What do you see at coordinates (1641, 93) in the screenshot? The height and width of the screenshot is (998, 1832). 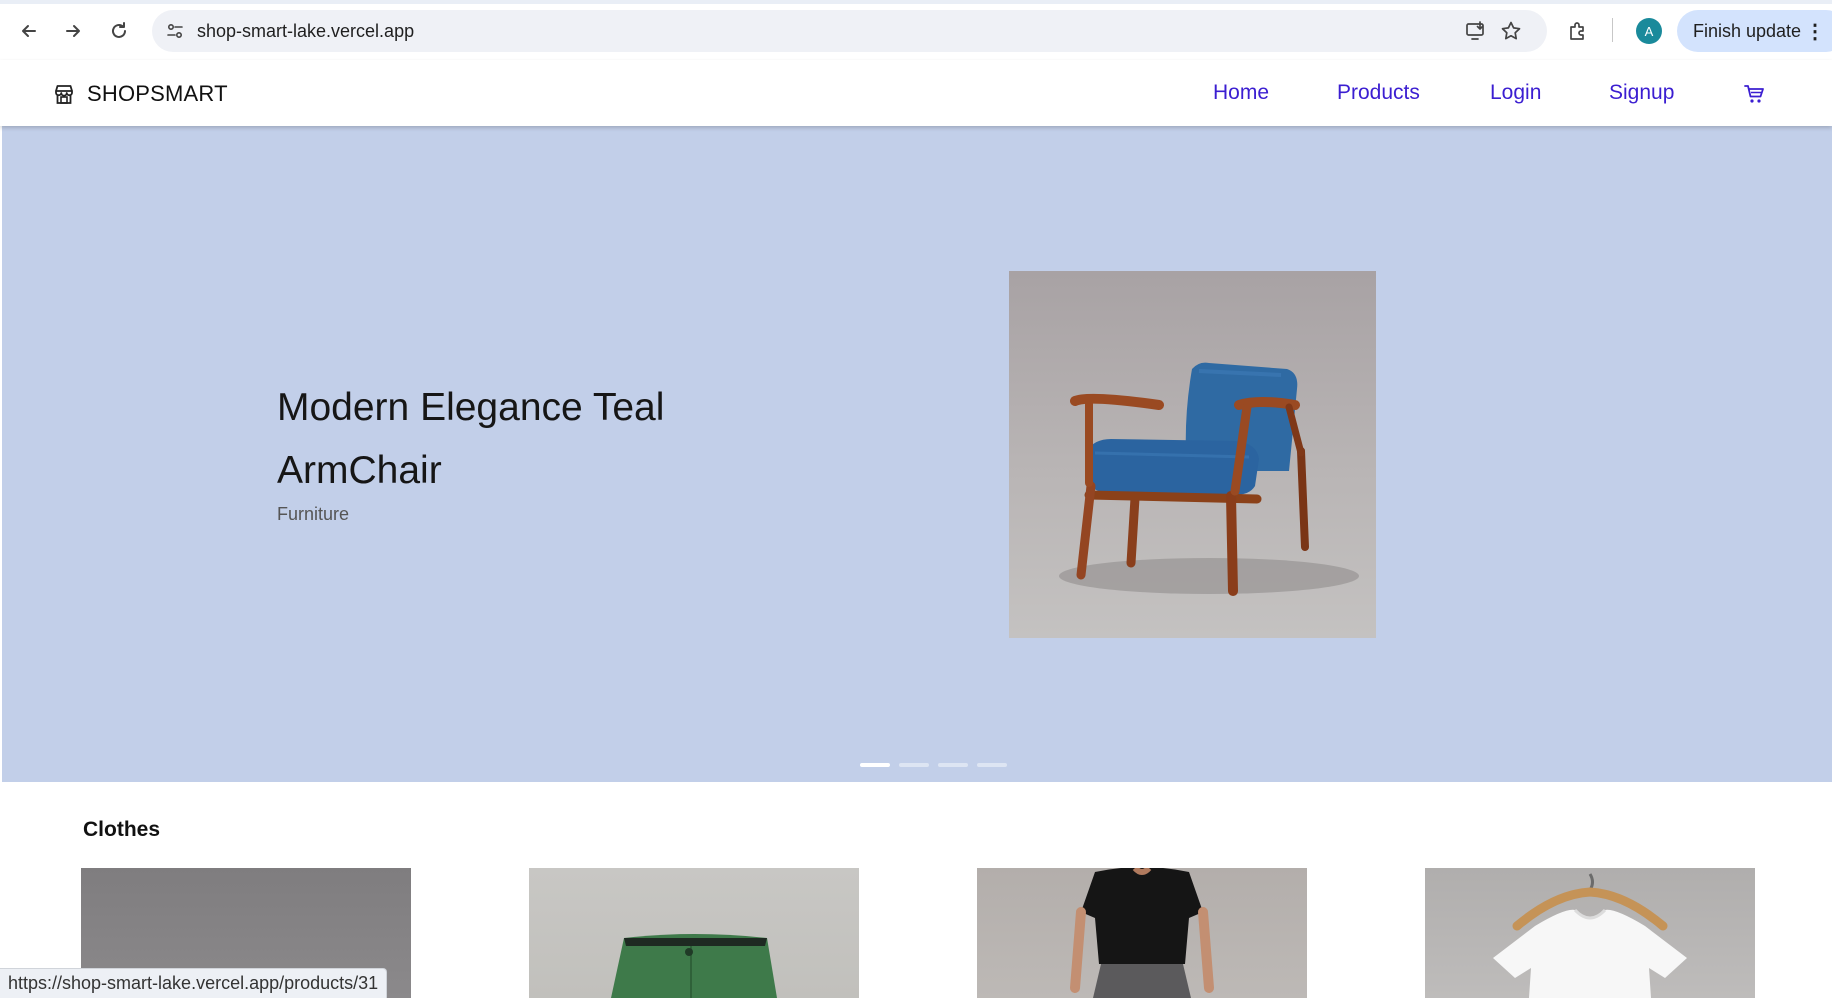 I see `nav-signup-link: Signup` at bounding box center [1641, 93].